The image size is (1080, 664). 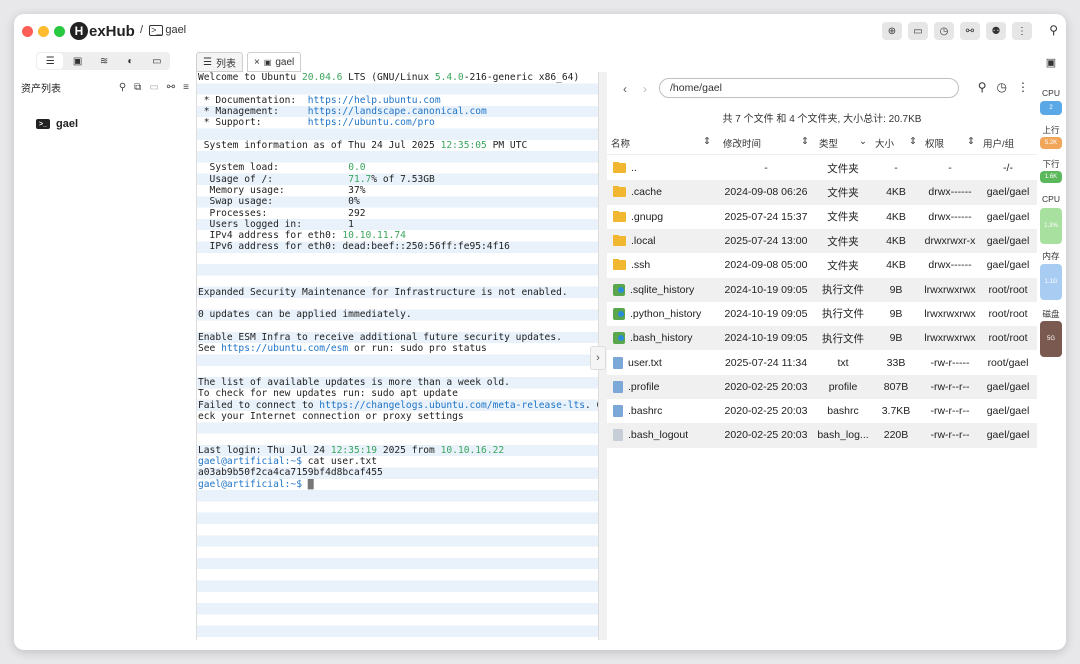 I want to click on terminal-line: * Documentation: https://help.ubuntu.com, so click(x=398, y=100).